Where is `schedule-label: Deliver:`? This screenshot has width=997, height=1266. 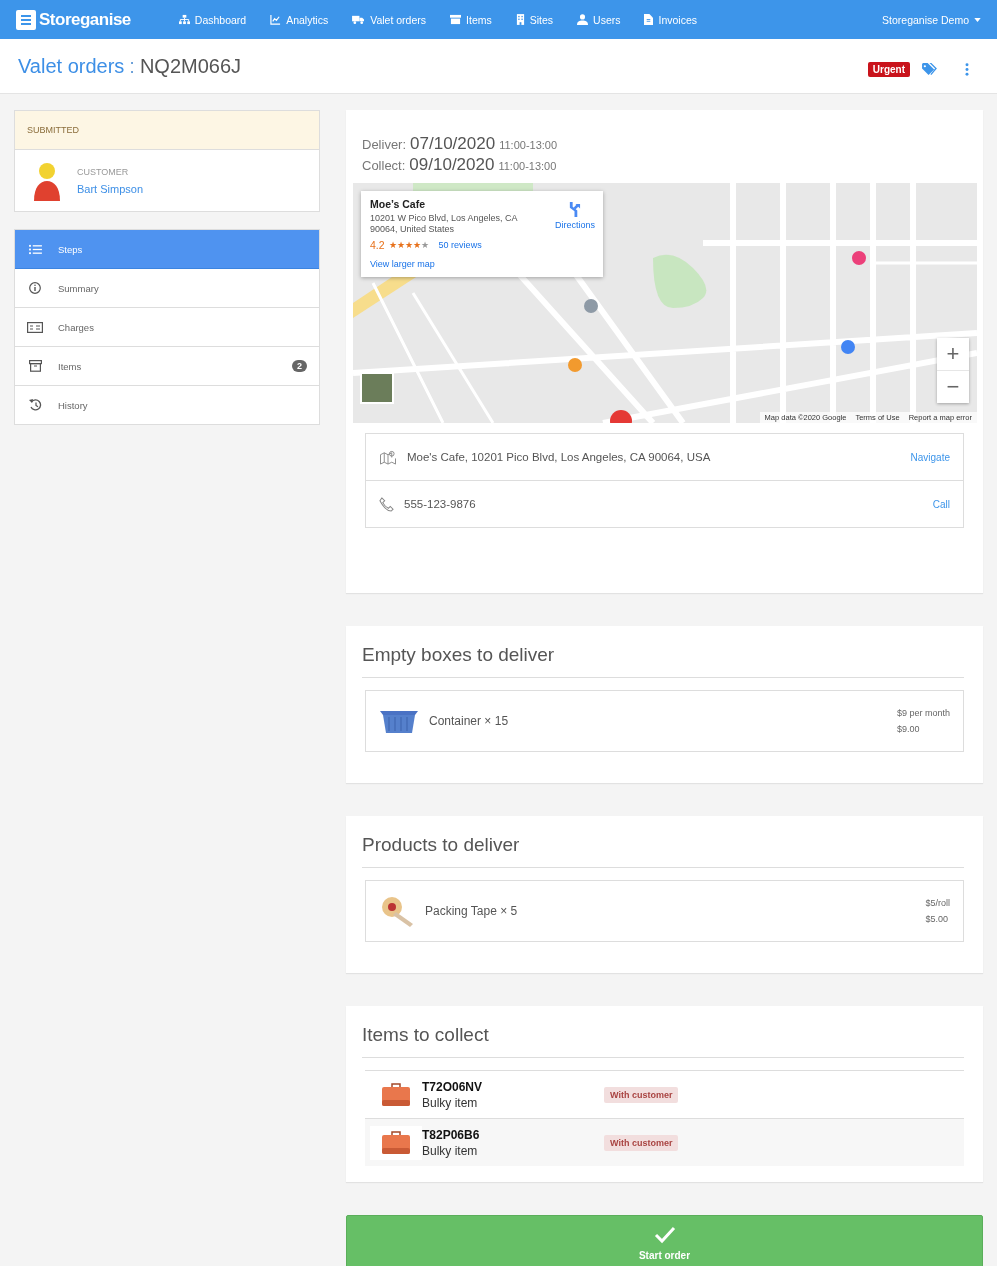 schedule-label: Deliver: is located at coordinates (384, 144).